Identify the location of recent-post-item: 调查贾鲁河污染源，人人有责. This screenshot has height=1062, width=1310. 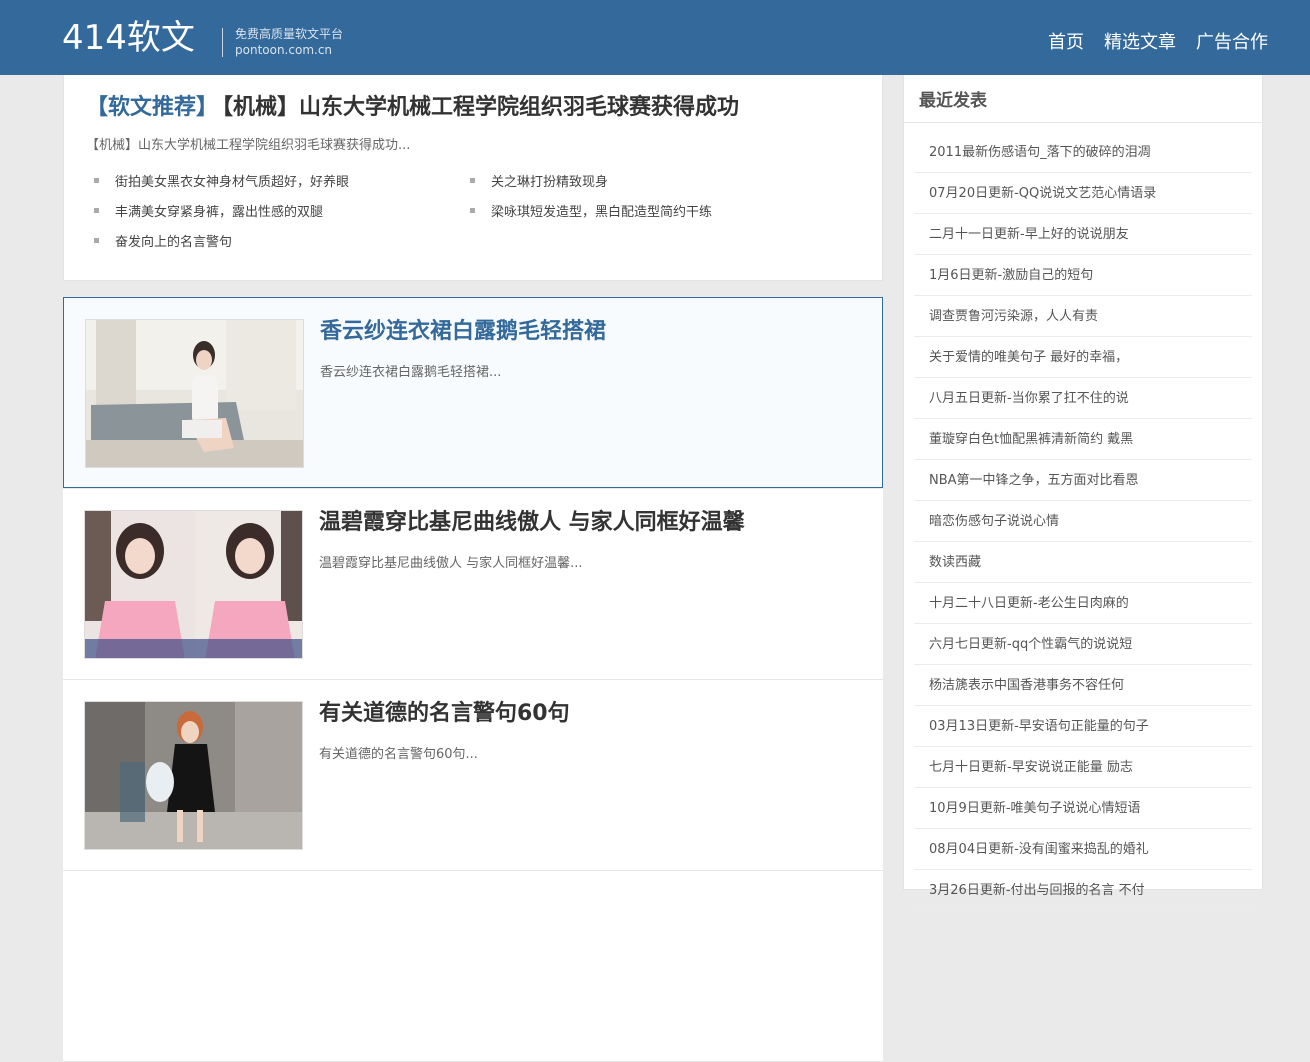
(1083, 316).